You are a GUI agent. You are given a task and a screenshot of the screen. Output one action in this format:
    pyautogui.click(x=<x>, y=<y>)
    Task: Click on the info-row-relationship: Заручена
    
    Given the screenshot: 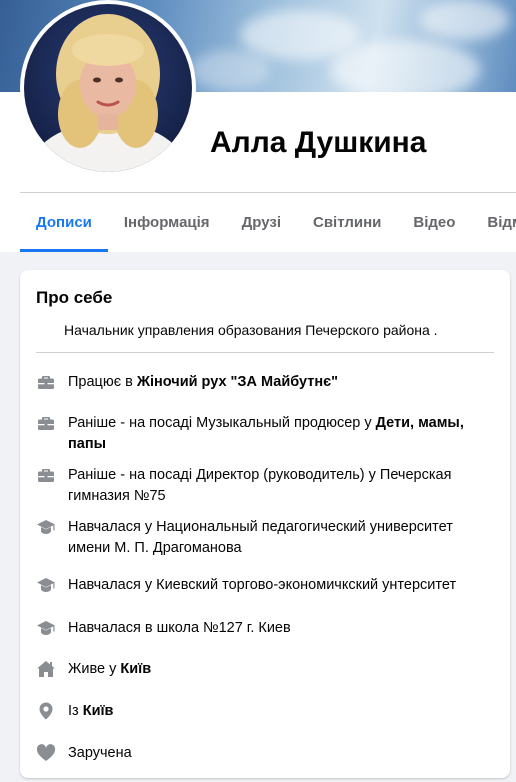 What is the action you would take?
    pyautogui.click(x=261, y=753)
    